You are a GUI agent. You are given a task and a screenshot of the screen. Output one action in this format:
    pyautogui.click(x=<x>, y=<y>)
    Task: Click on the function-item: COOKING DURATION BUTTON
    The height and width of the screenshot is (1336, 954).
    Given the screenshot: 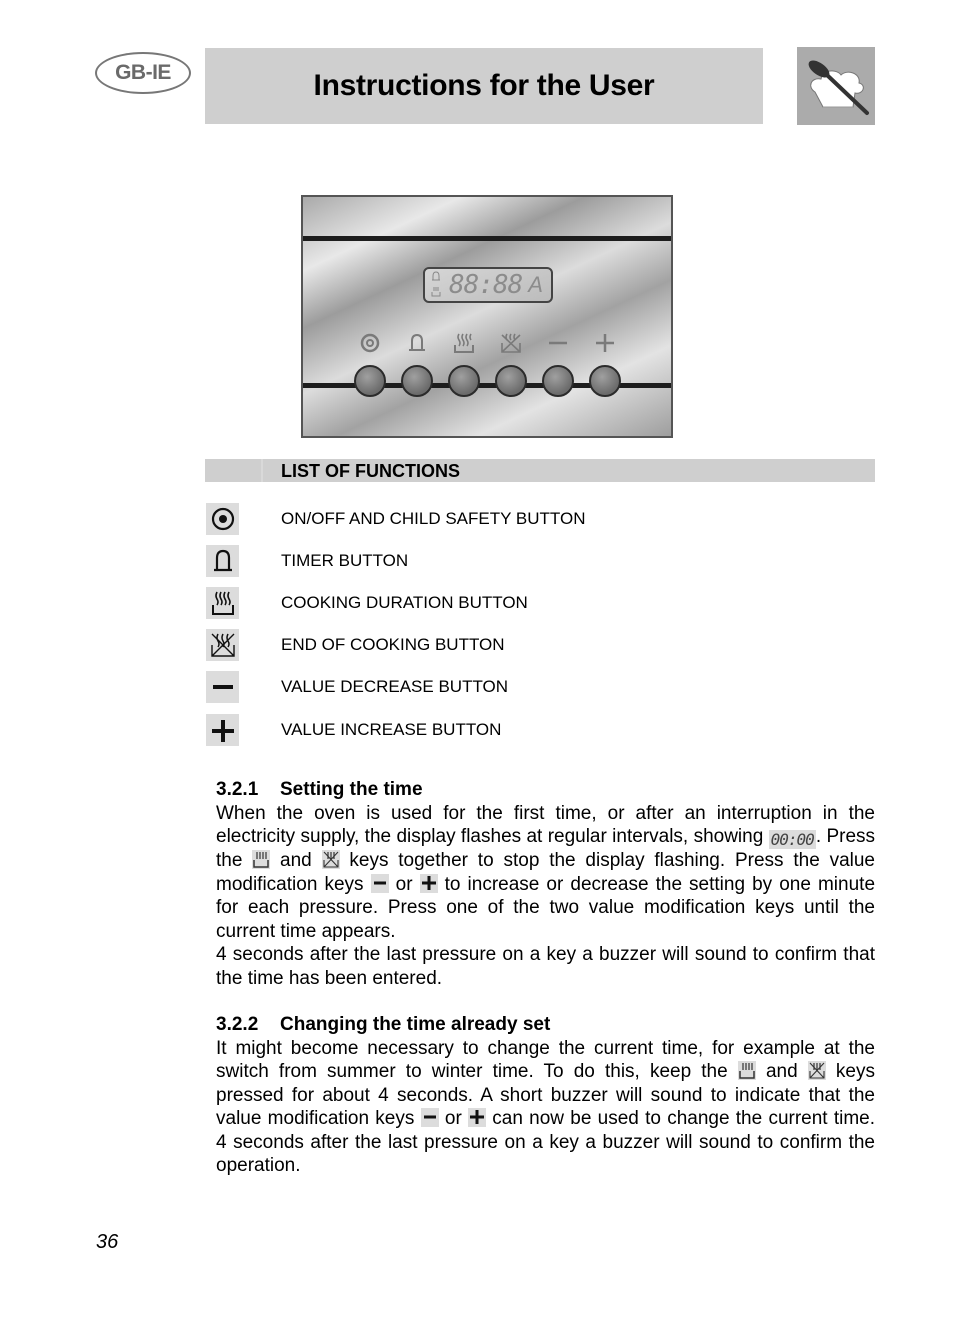 What is the action you would take?
    pyautogui.click(x=367, y=603)
    